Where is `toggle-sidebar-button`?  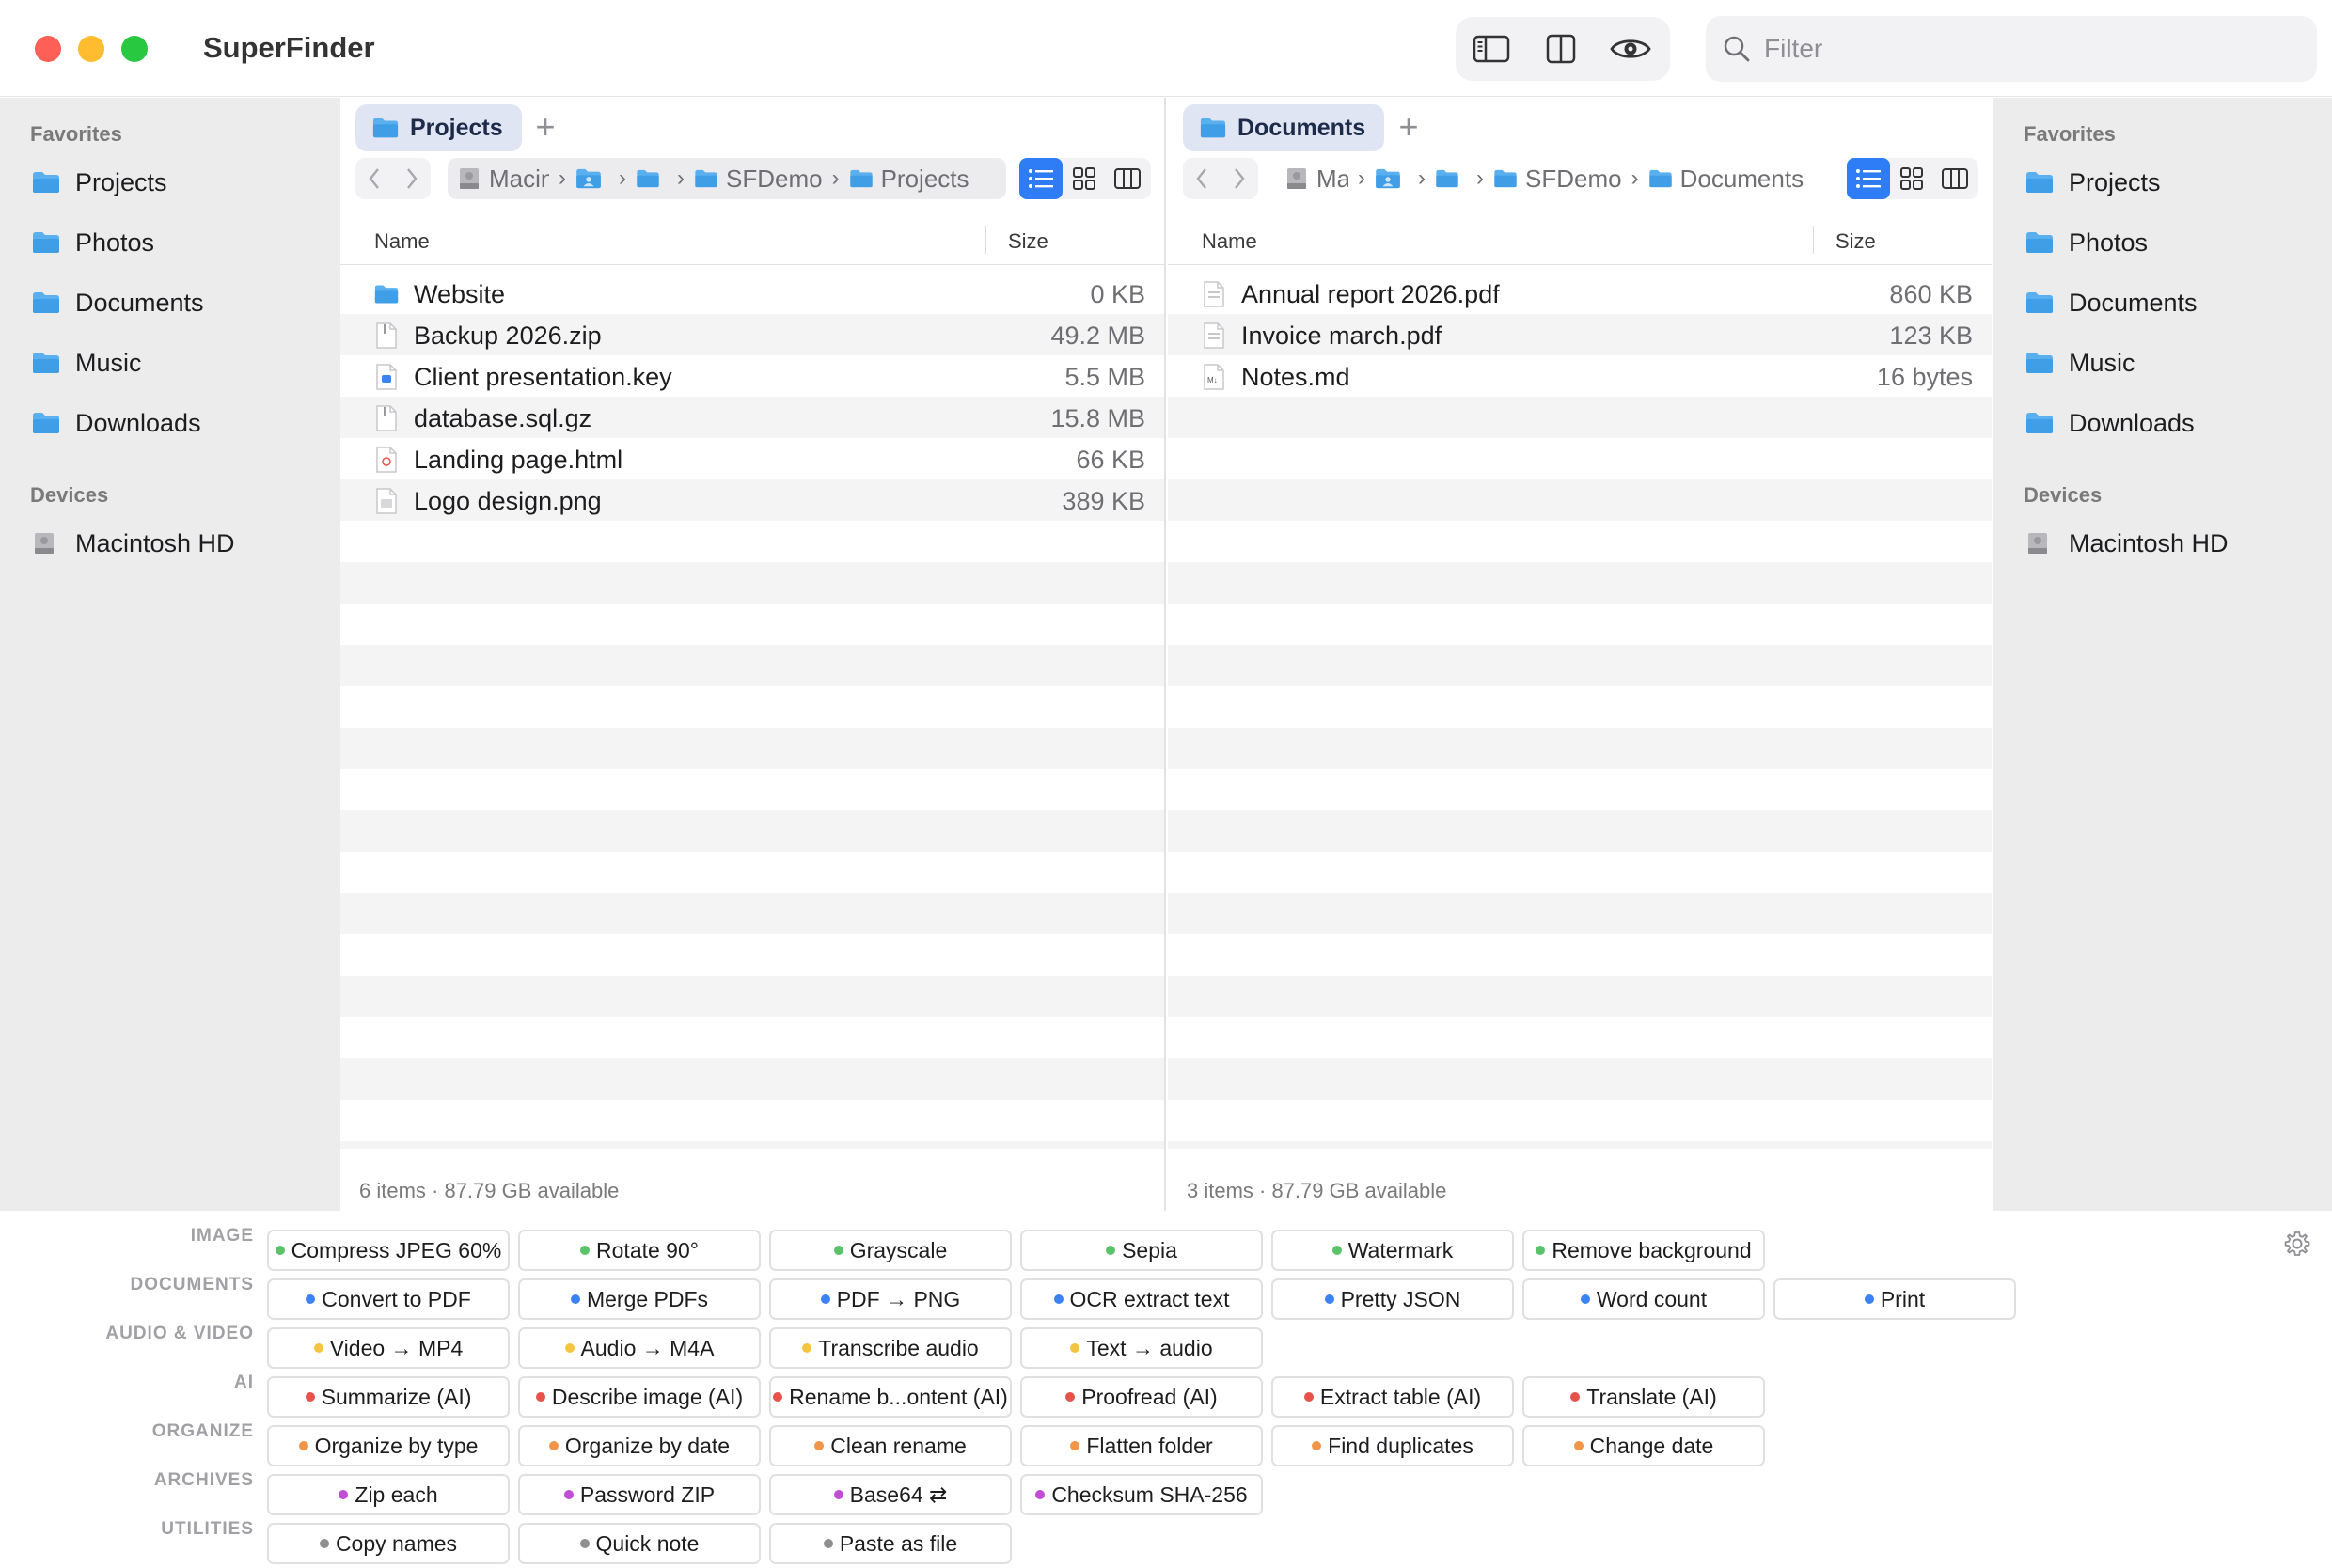 toggle-sidebar-button is located at coordinates (1491, 49).